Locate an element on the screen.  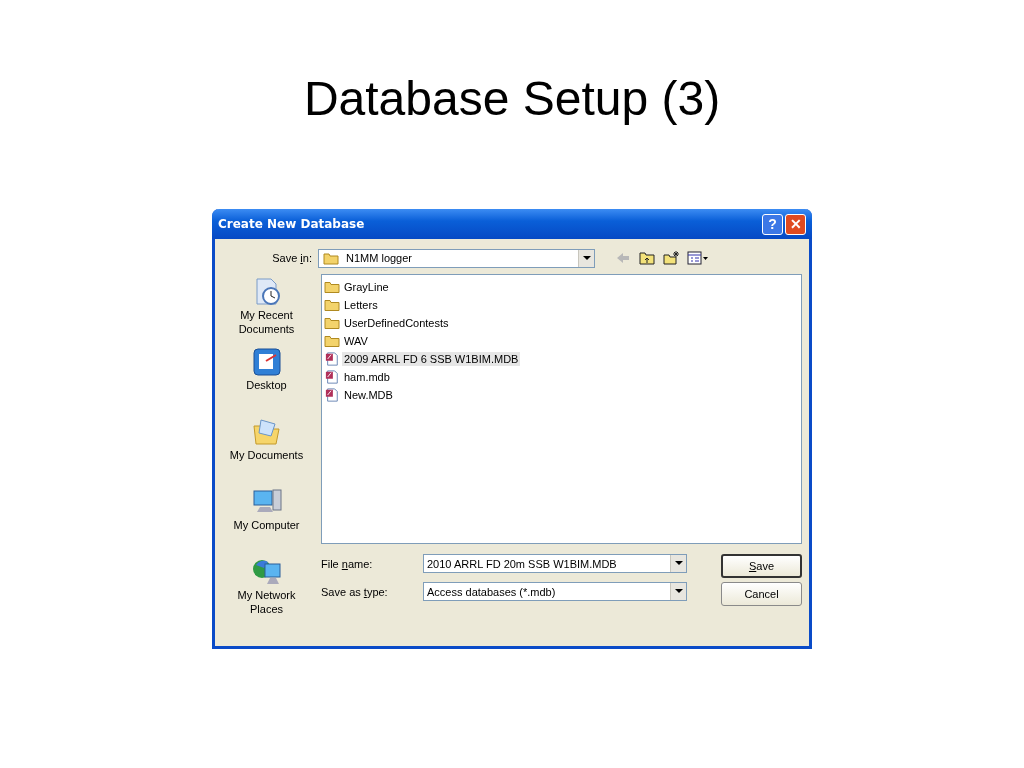
place-label: My Computer is located at coordinates (266, 525).